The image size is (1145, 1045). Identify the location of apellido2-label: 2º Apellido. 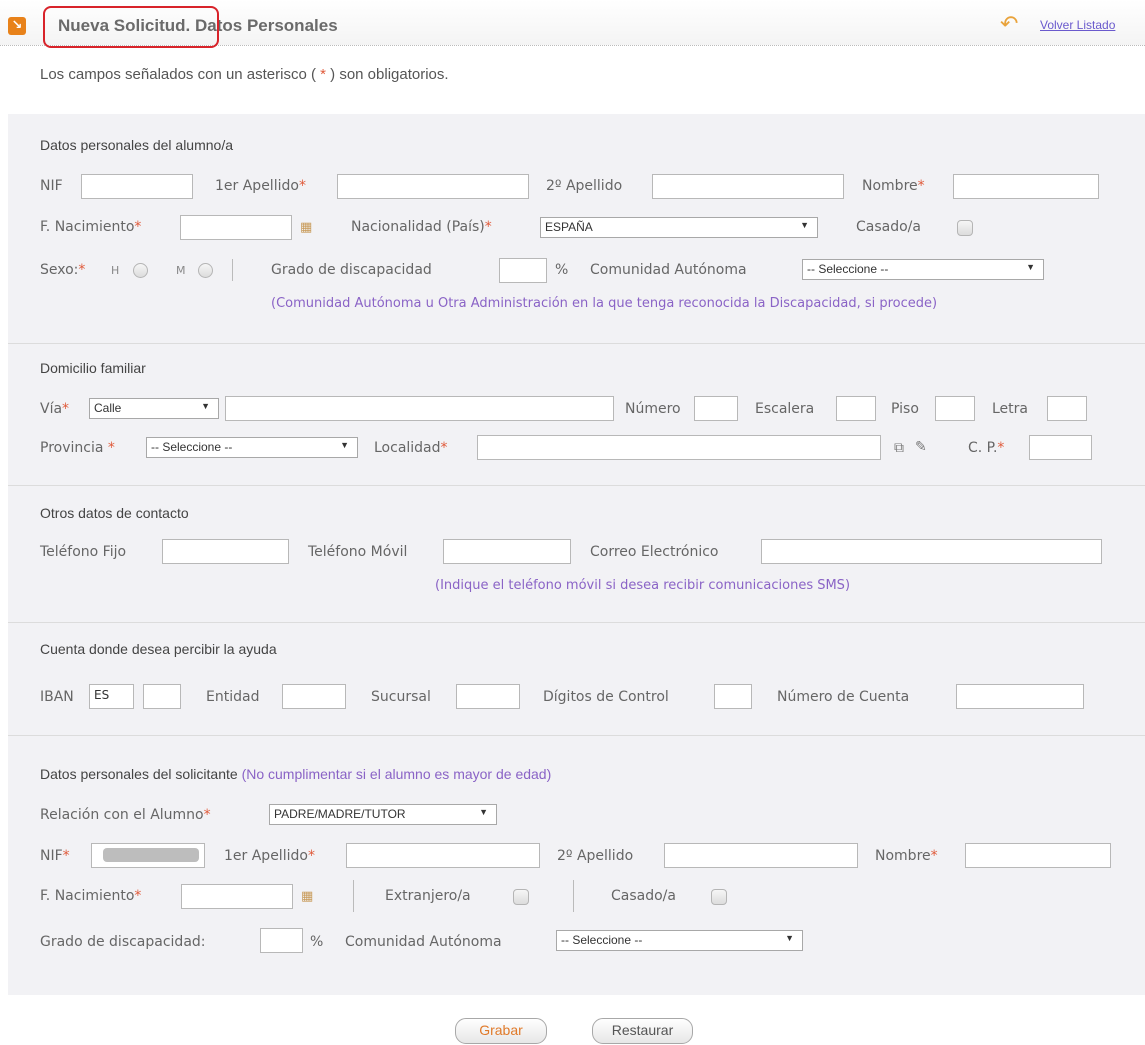
(584, 186).